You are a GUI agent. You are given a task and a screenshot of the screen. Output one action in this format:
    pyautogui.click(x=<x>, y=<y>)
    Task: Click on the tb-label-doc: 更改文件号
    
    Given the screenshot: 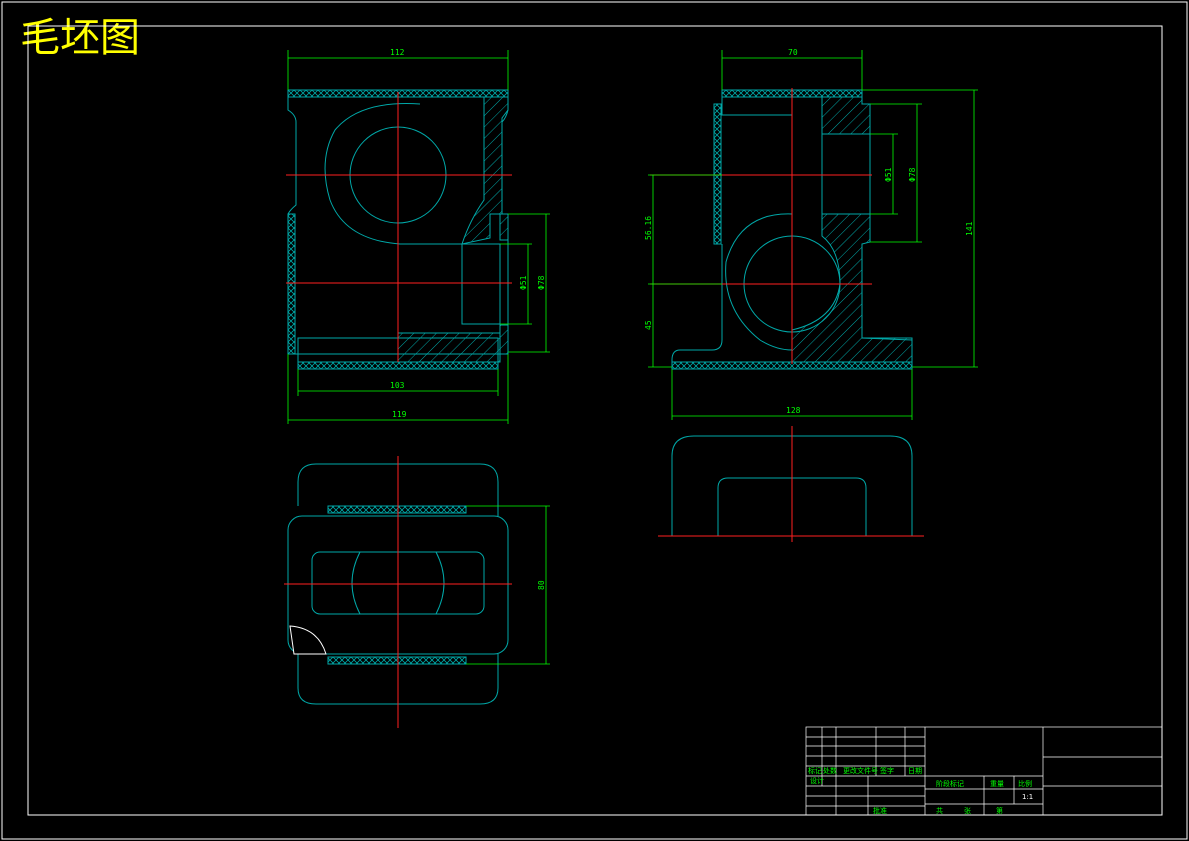 What is the action you would take?
    pyautogui.click(x=860, y=770)
    